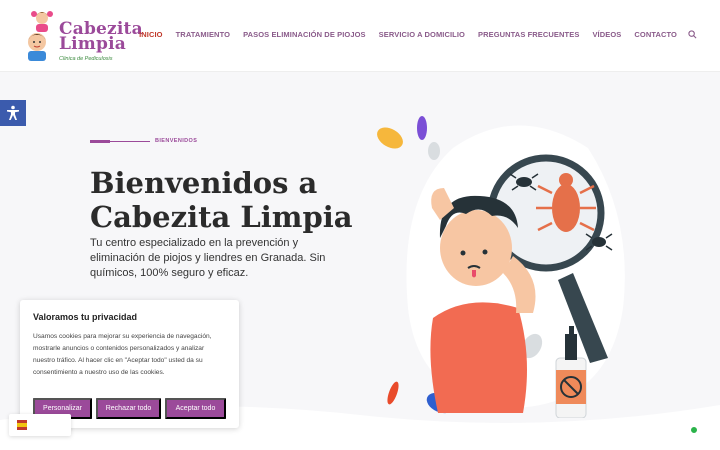  I want to click on status-badge, so click(694, 430).